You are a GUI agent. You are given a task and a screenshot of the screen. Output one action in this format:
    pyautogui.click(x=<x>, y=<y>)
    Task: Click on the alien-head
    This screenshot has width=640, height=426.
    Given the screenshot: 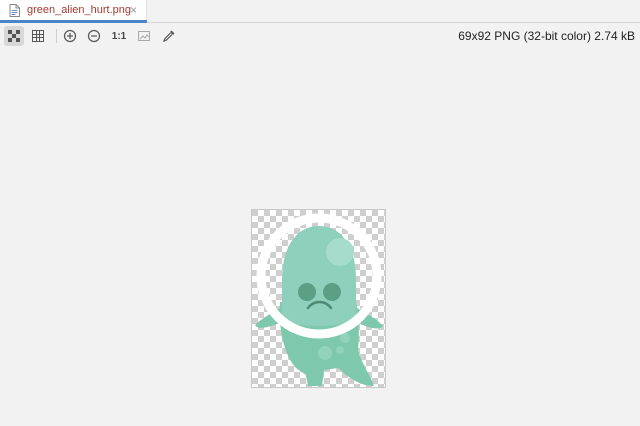 What is the action you would take?
    pyautogui.click(x=319, y=276)
    